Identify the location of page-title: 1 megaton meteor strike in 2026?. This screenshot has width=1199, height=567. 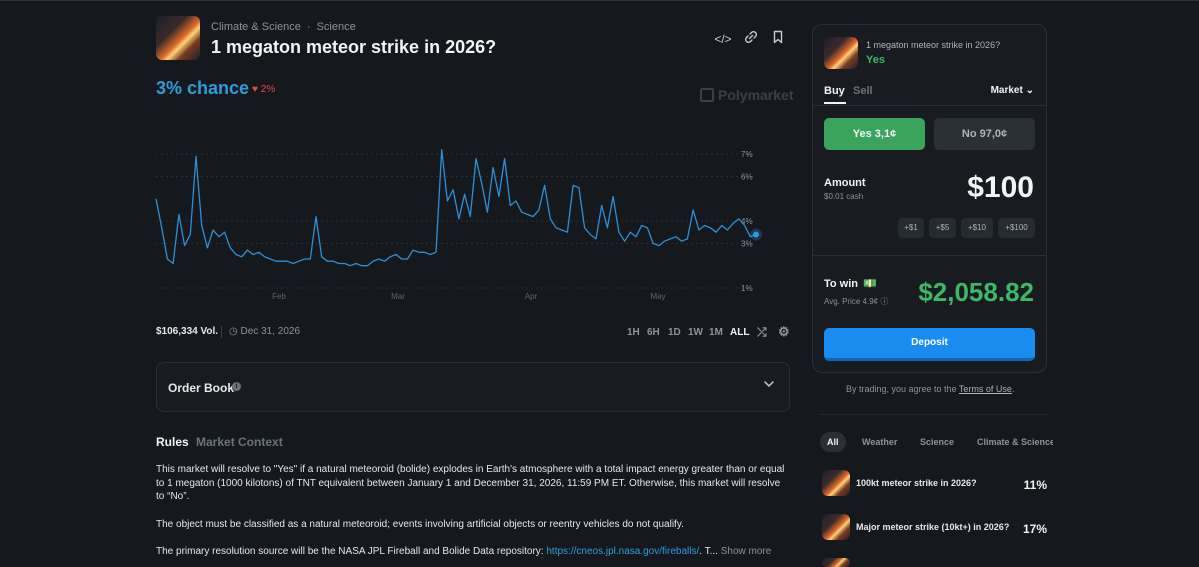
(354, 47).